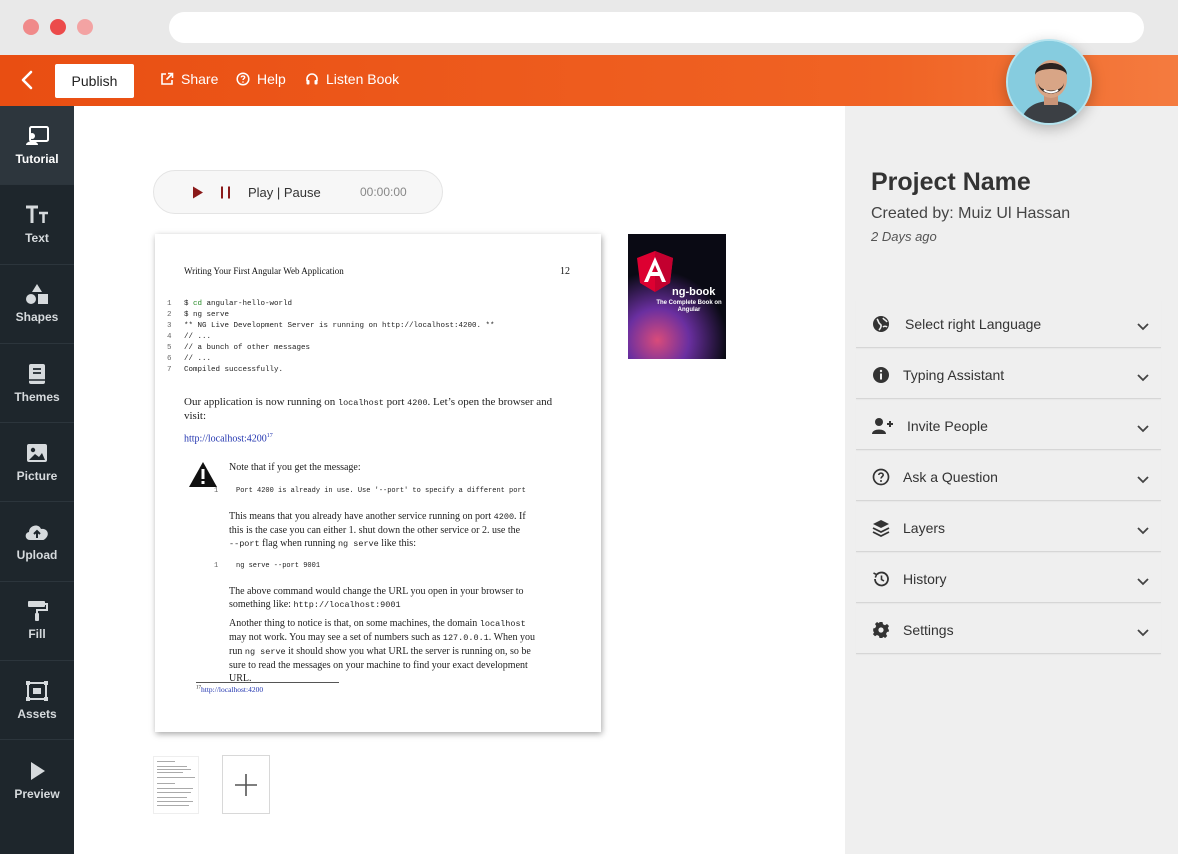 The image size is (1178, 854). I want to click on sidebar-item-picture: Picture, so click(37, 463).